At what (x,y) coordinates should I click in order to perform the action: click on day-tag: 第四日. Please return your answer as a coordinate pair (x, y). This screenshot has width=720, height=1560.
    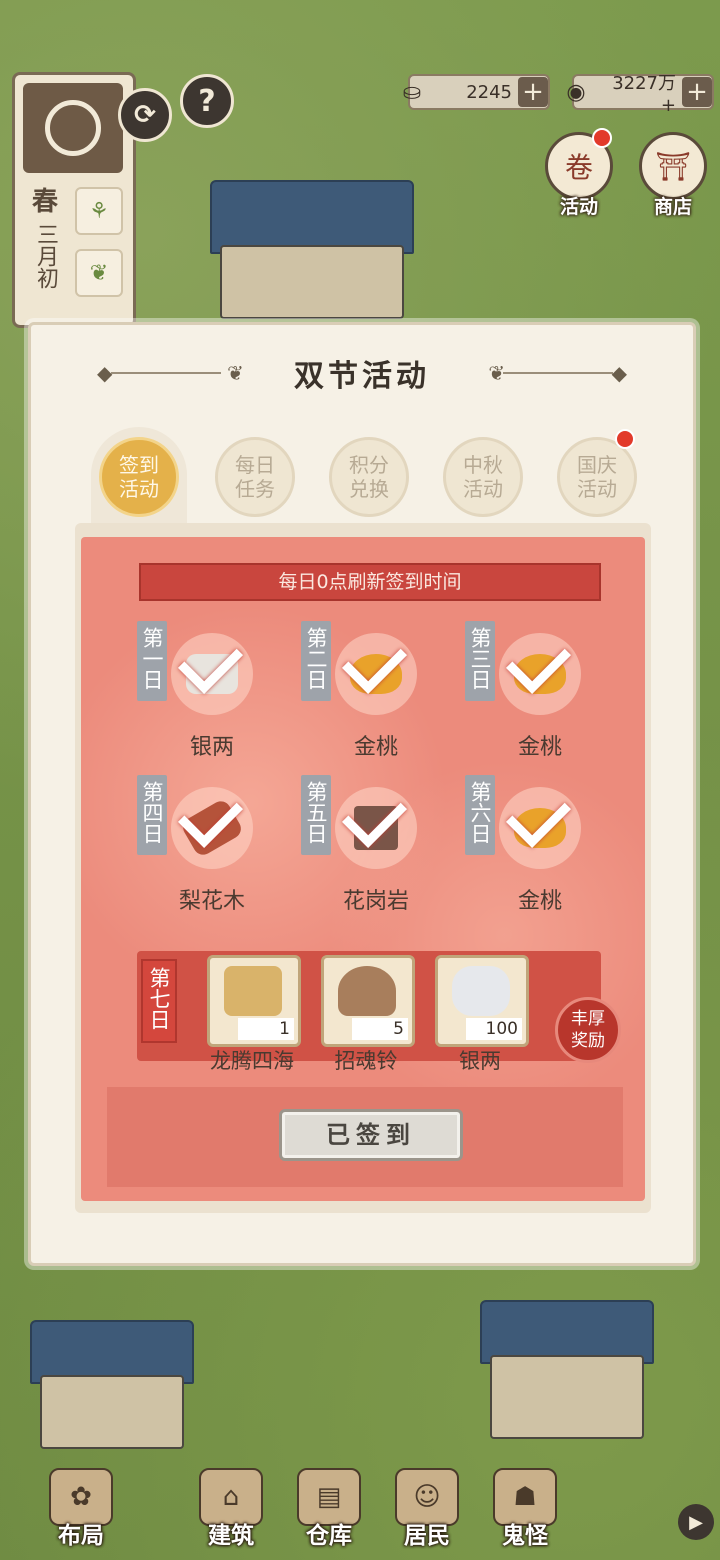
    Looking at the image, I should click on (152, 815).